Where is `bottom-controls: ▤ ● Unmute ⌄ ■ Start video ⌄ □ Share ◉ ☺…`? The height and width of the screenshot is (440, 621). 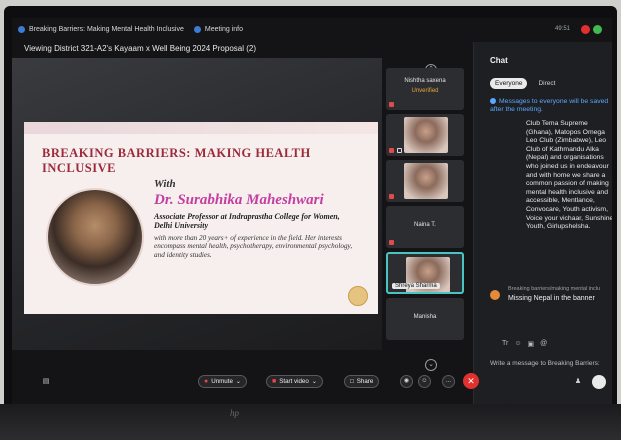 bottom-controls: ▤ ● Unmute ⌄ ■ Start video ⌄ □ Share ◉ ☺… is located at coordinates (309, 381).